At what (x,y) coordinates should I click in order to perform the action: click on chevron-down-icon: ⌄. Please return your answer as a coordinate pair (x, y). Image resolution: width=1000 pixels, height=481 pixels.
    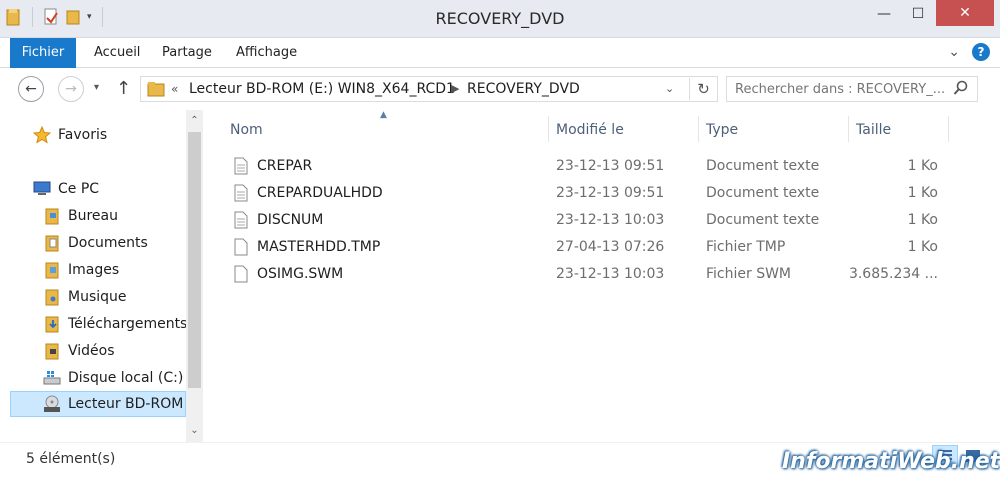
    Looking at the image, I should click on (669, 88).